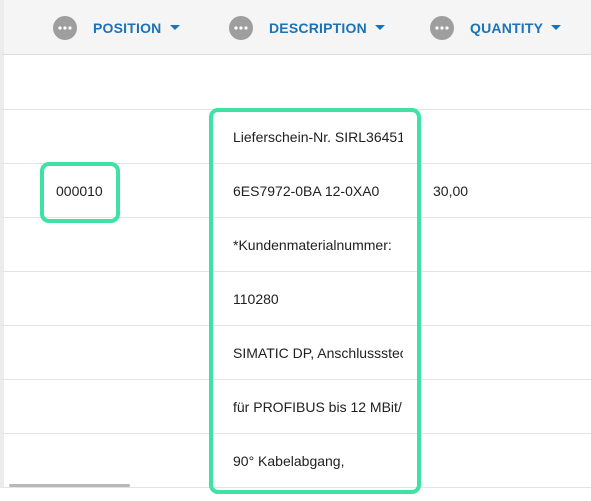 Image resolution: width=591 pixels, height=501 pixels. Describe the element at coordinates (318, 27) in the screenshot. I see `column-label-description: DESCRIPTION` at that location.